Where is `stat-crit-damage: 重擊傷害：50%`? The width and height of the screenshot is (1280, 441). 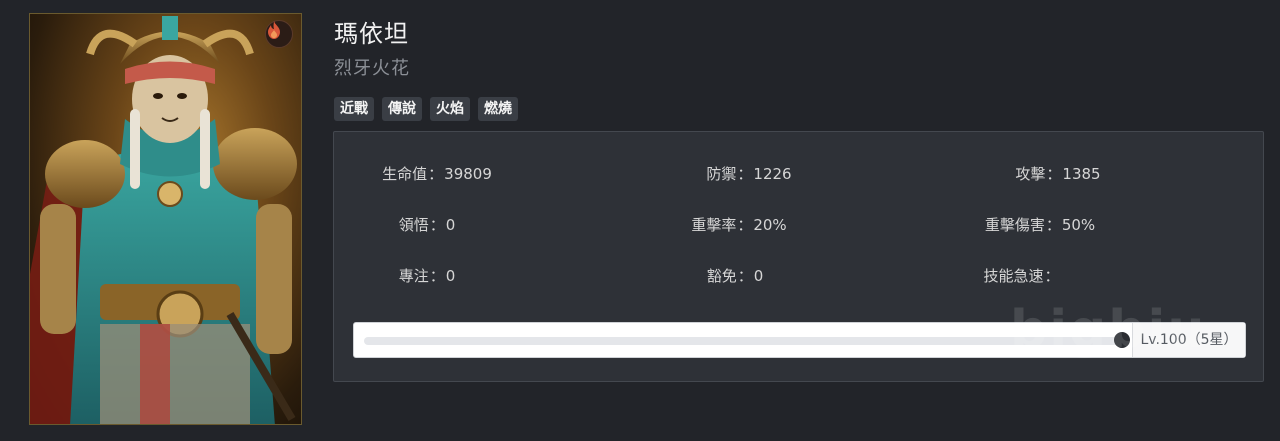 stat-crit-damage: 重擊傷害：50% is located at coordinates (1040, 224).